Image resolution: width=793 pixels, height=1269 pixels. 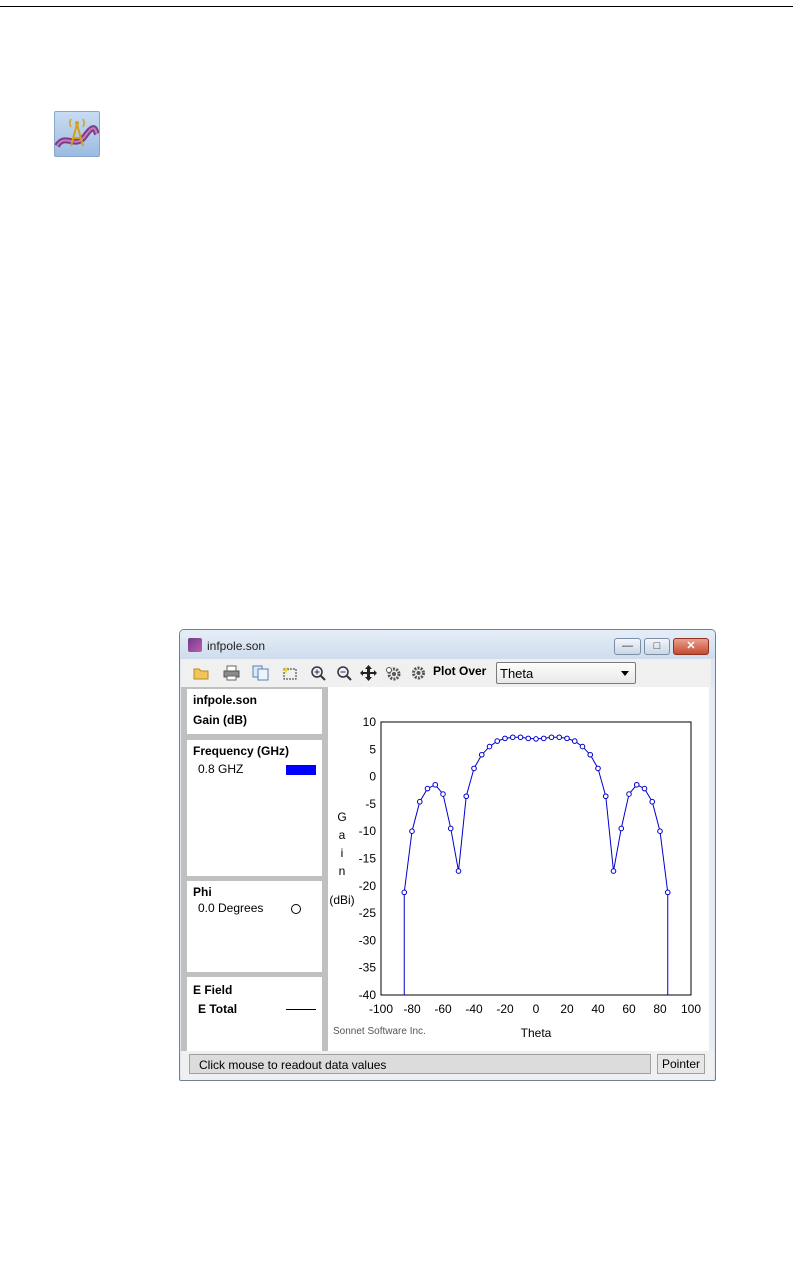 I want to click on close-button: ✕, so click(x=691, y=646).